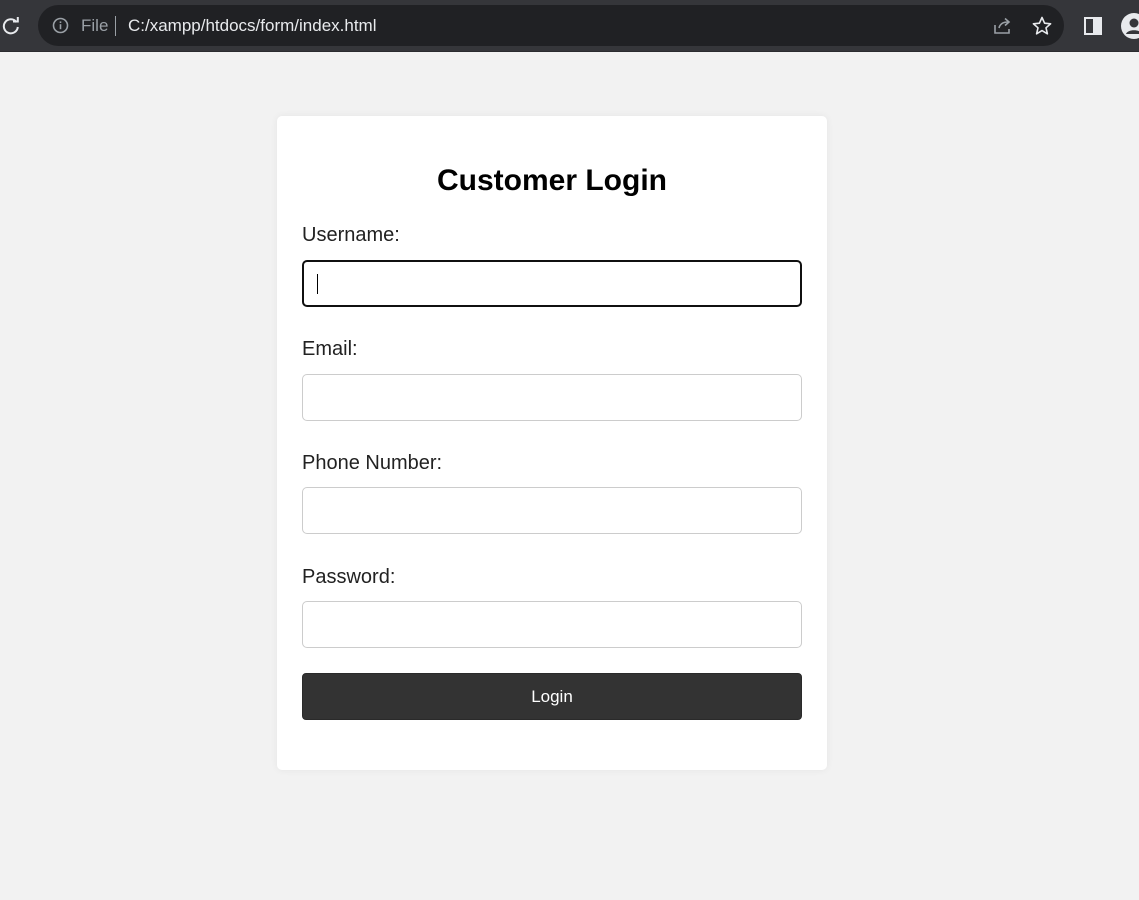 This screenshot has width=1139, height=900. Describe the element at coordinates (551, 25) in the screenshot. I see `address-bar: File C:/xampp/htdocs/form/index.html` at that location.